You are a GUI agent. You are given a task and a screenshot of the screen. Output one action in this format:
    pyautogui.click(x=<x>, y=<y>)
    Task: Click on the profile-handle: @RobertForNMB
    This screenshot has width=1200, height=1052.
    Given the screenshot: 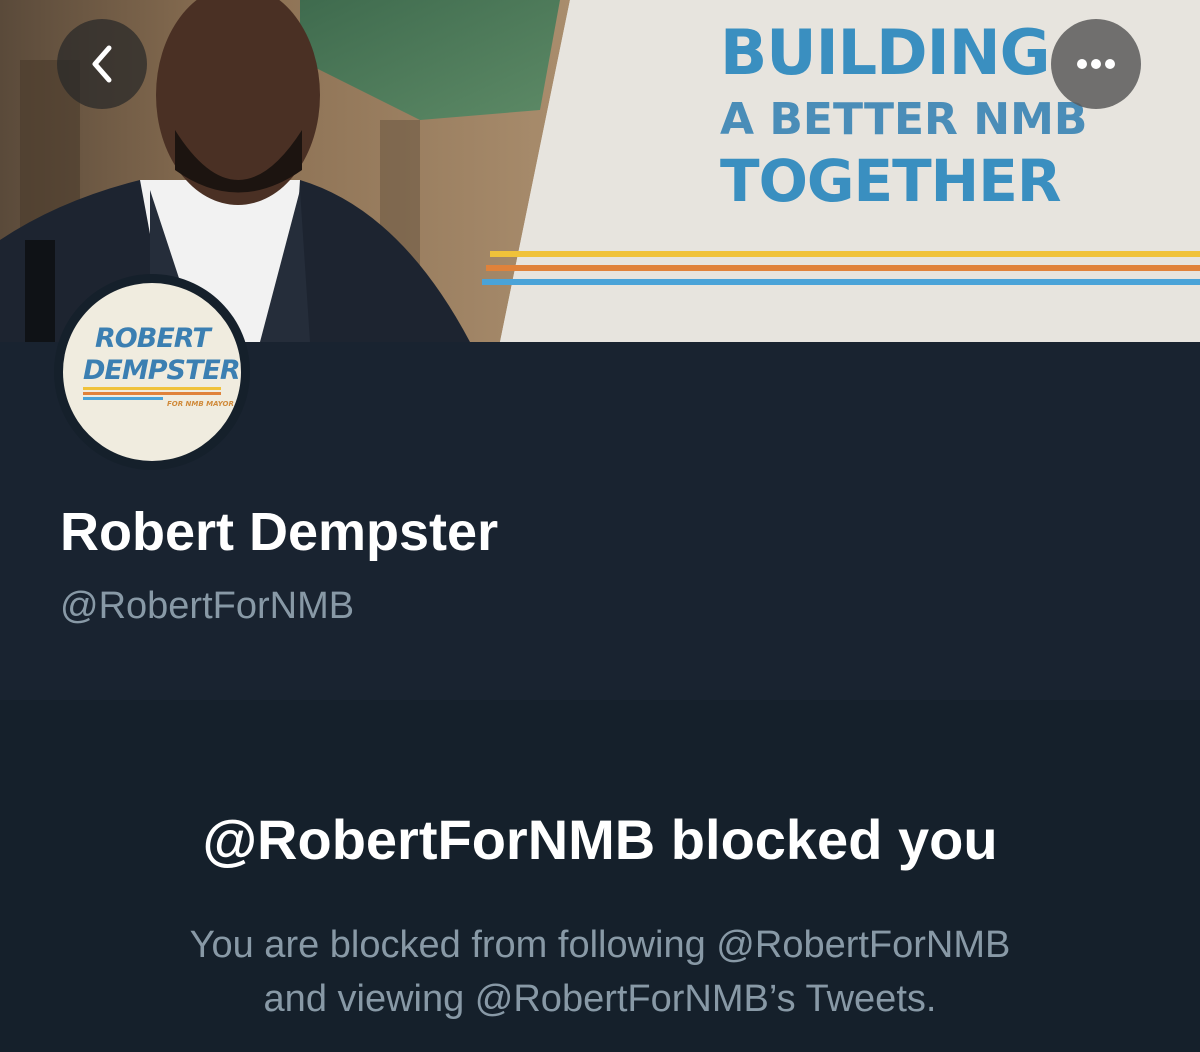 What is the action you would take?
    pyautogui.click(x=207, y=606)
    